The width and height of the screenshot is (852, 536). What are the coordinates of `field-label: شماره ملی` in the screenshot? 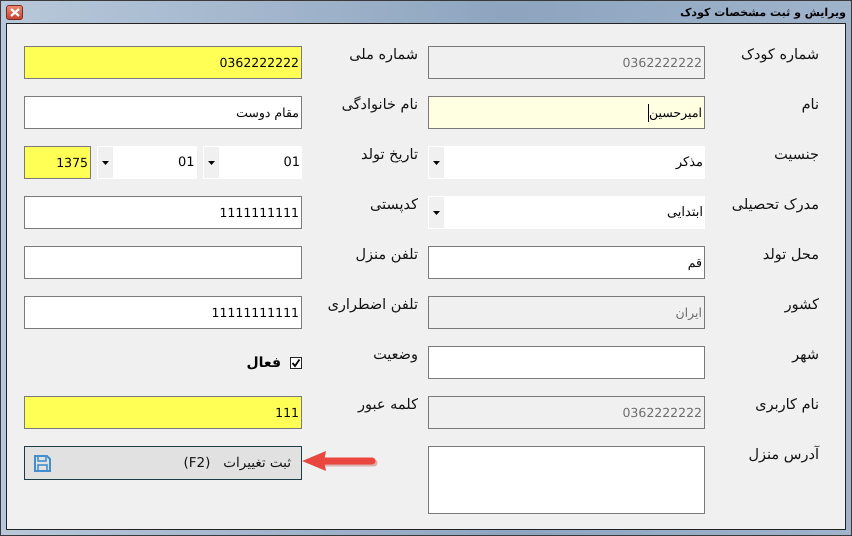 It's located at (383, 54).